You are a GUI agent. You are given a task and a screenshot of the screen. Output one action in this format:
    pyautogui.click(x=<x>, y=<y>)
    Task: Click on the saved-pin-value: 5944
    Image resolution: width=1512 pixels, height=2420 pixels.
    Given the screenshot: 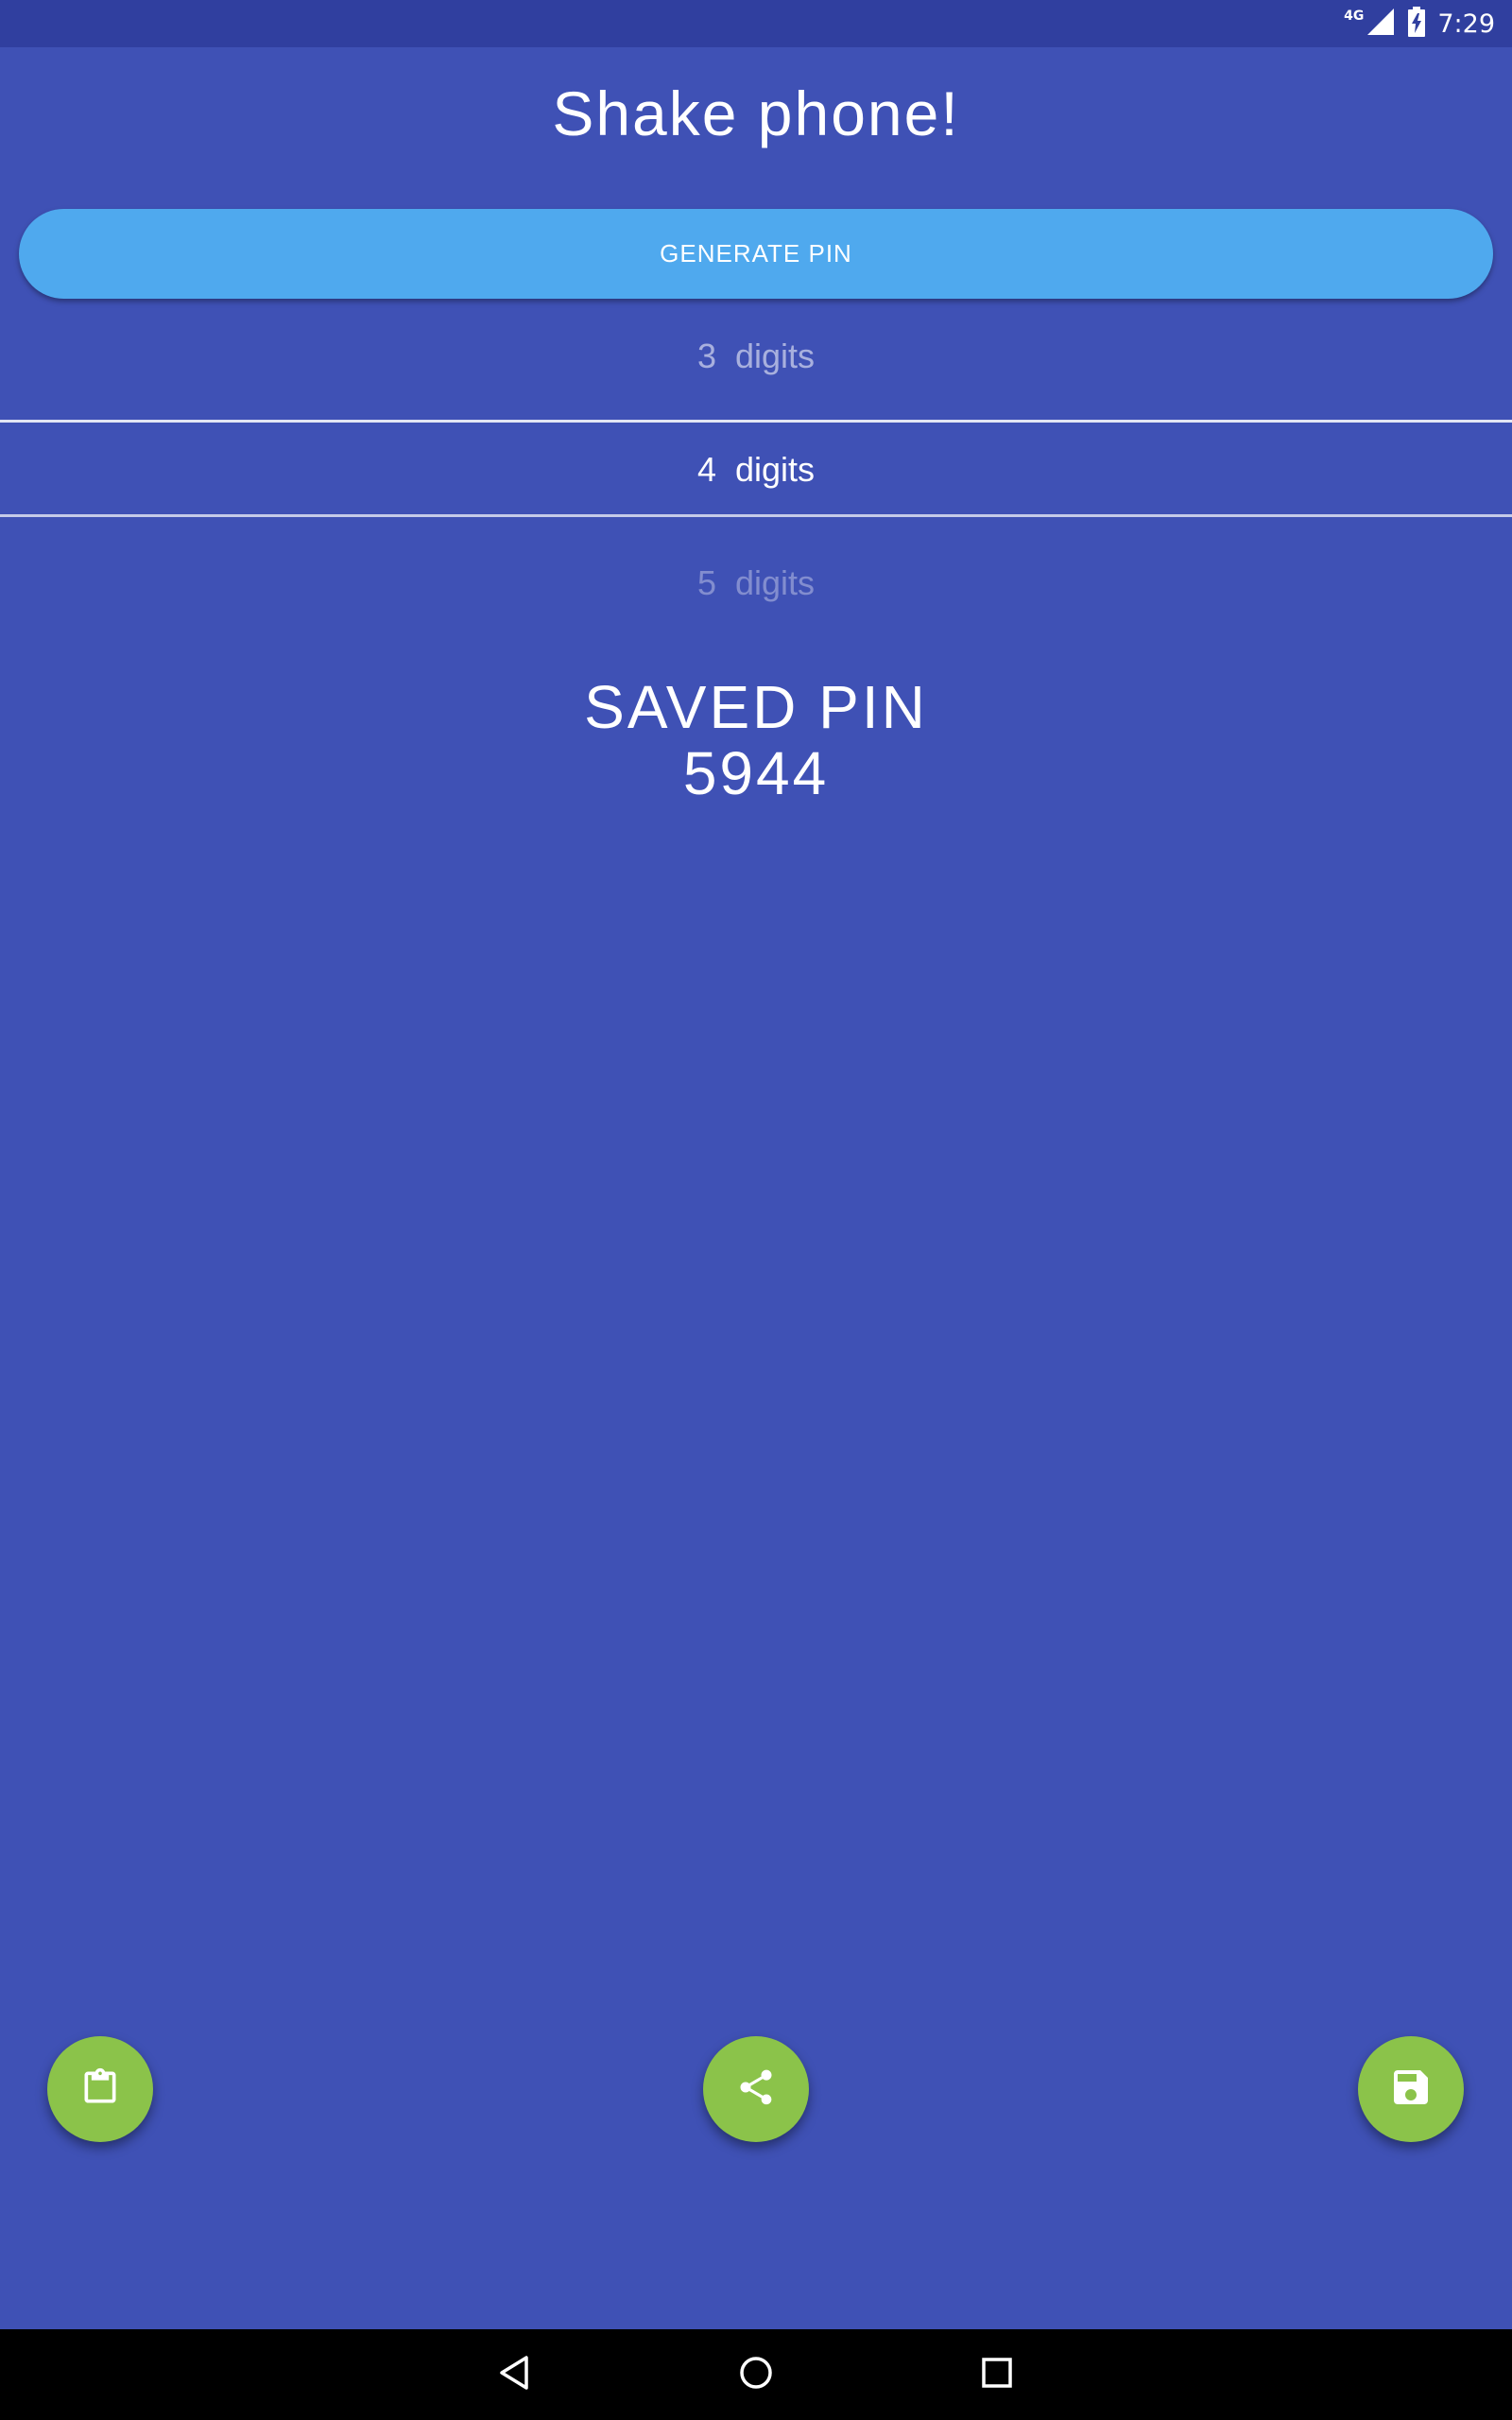 What is the action you would take?
    pyautogui.click(x=756, y=773)
    